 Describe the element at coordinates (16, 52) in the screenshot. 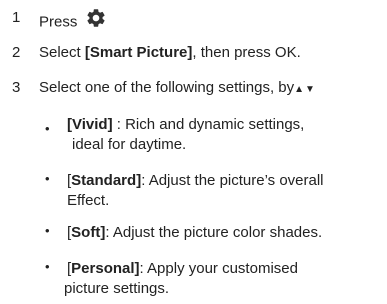

I see `step-number: 2` at that location.